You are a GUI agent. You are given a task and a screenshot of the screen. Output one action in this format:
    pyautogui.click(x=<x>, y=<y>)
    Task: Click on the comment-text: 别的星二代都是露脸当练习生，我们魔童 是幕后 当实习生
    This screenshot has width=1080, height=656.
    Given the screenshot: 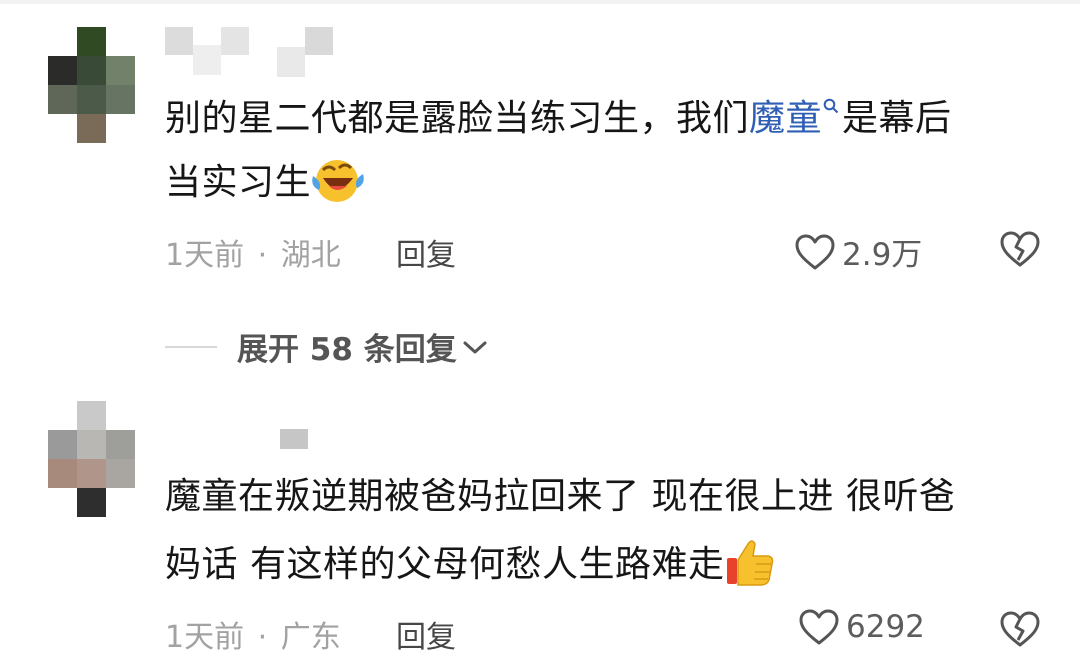 What is the action you would take?
    pyautogui.click(x=558, y=150)
    